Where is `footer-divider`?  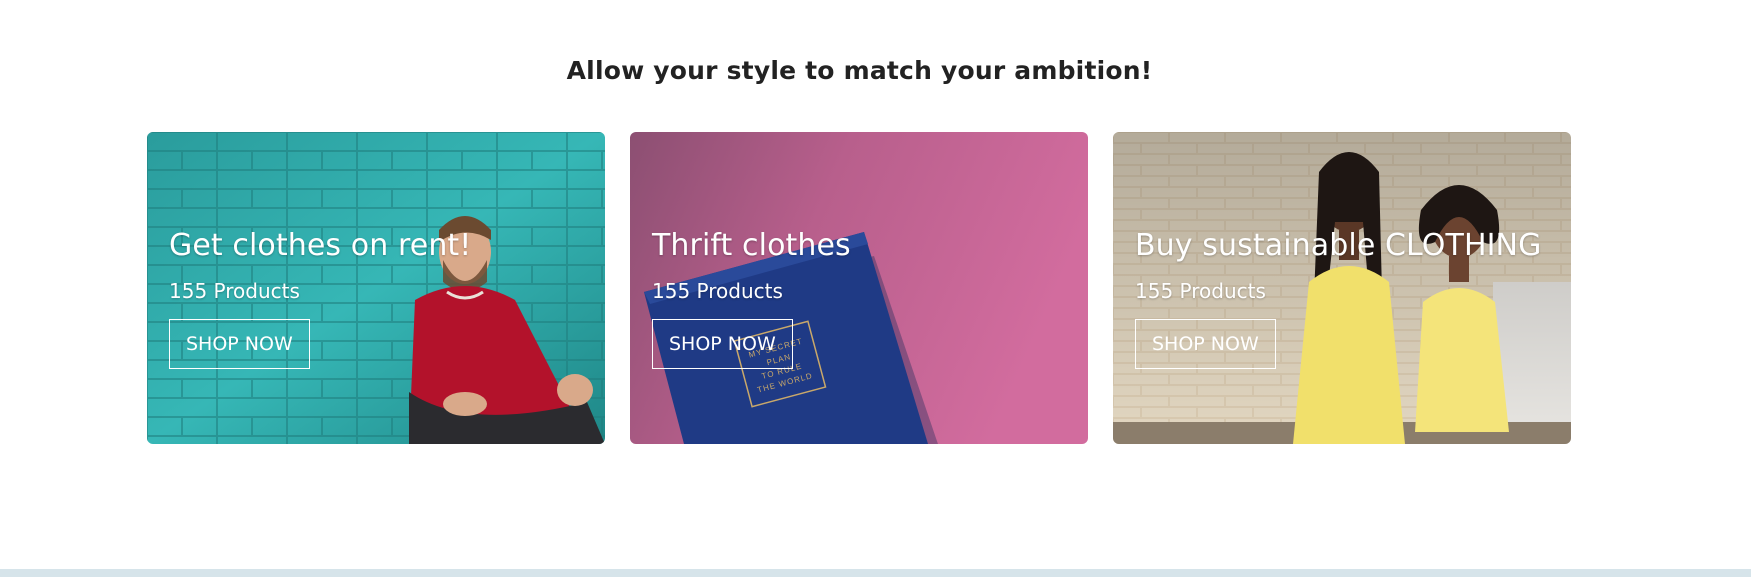
footer-divider is located at coordinates (875, 573).